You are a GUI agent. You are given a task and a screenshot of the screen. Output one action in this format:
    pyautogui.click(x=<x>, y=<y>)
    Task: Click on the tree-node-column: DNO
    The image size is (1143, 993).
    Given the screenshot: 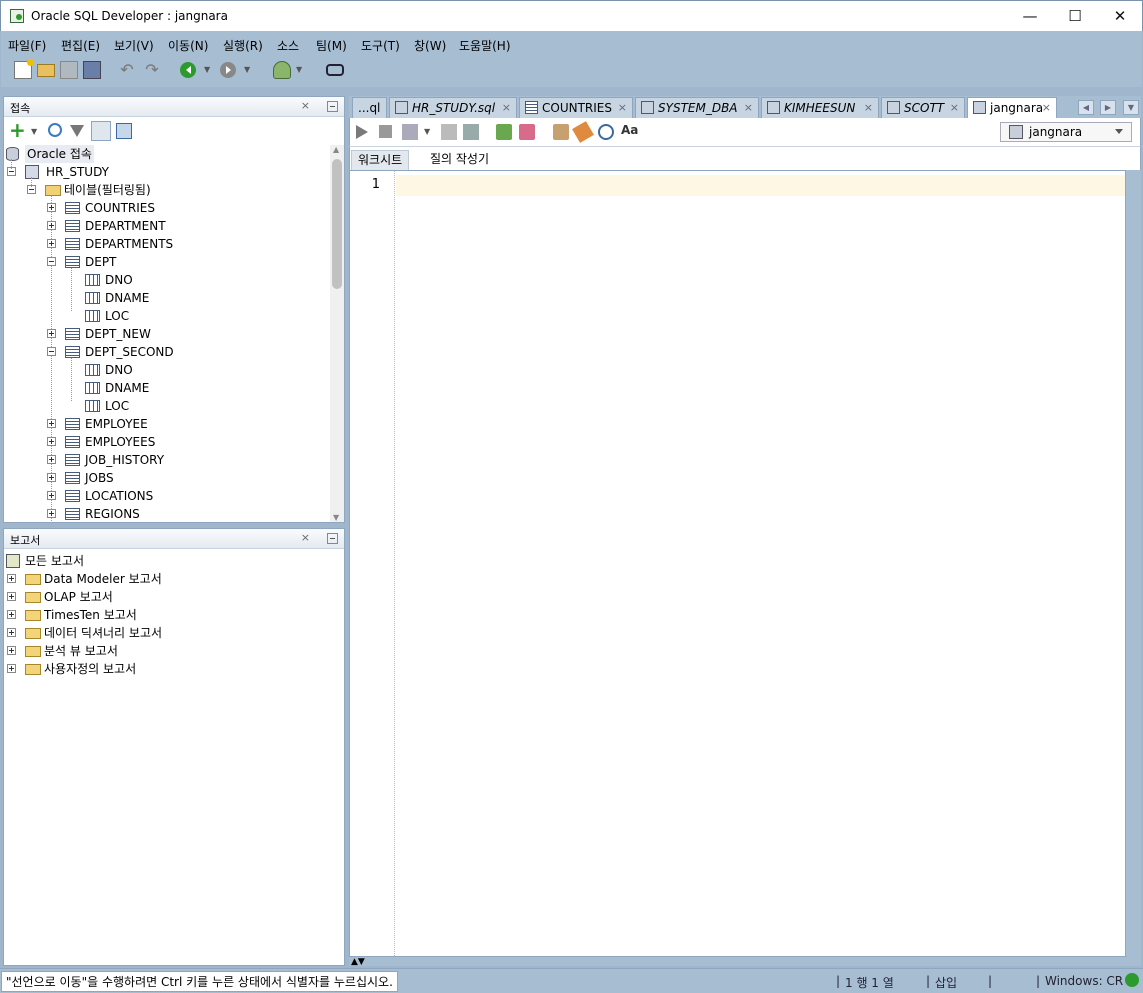 What is the action you would take?
    pyautogui.click(x=104, y=370)
    